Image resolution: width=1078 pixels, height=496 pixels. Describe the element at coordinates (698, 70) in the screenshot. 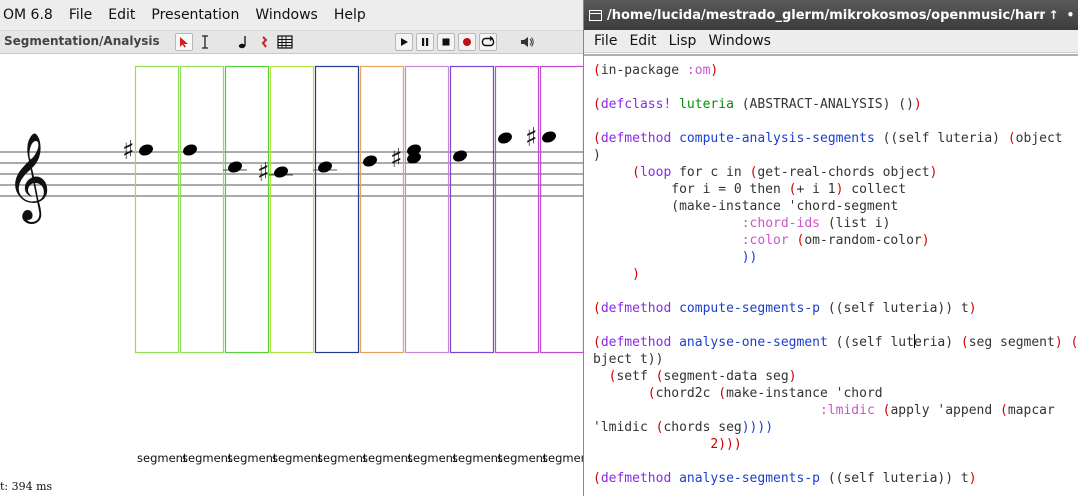

I see `code-token: :om` at that location.